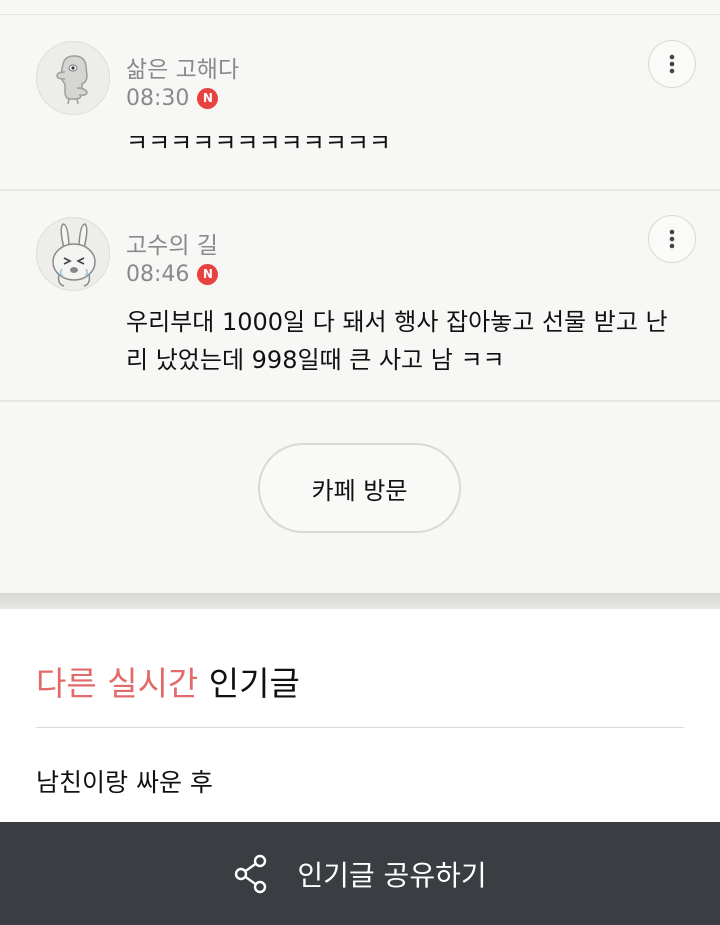 Image resolution: width=720 pixels, height=925 pixels. I want to click on comment-time-text: 08:30, so click(158, 98).